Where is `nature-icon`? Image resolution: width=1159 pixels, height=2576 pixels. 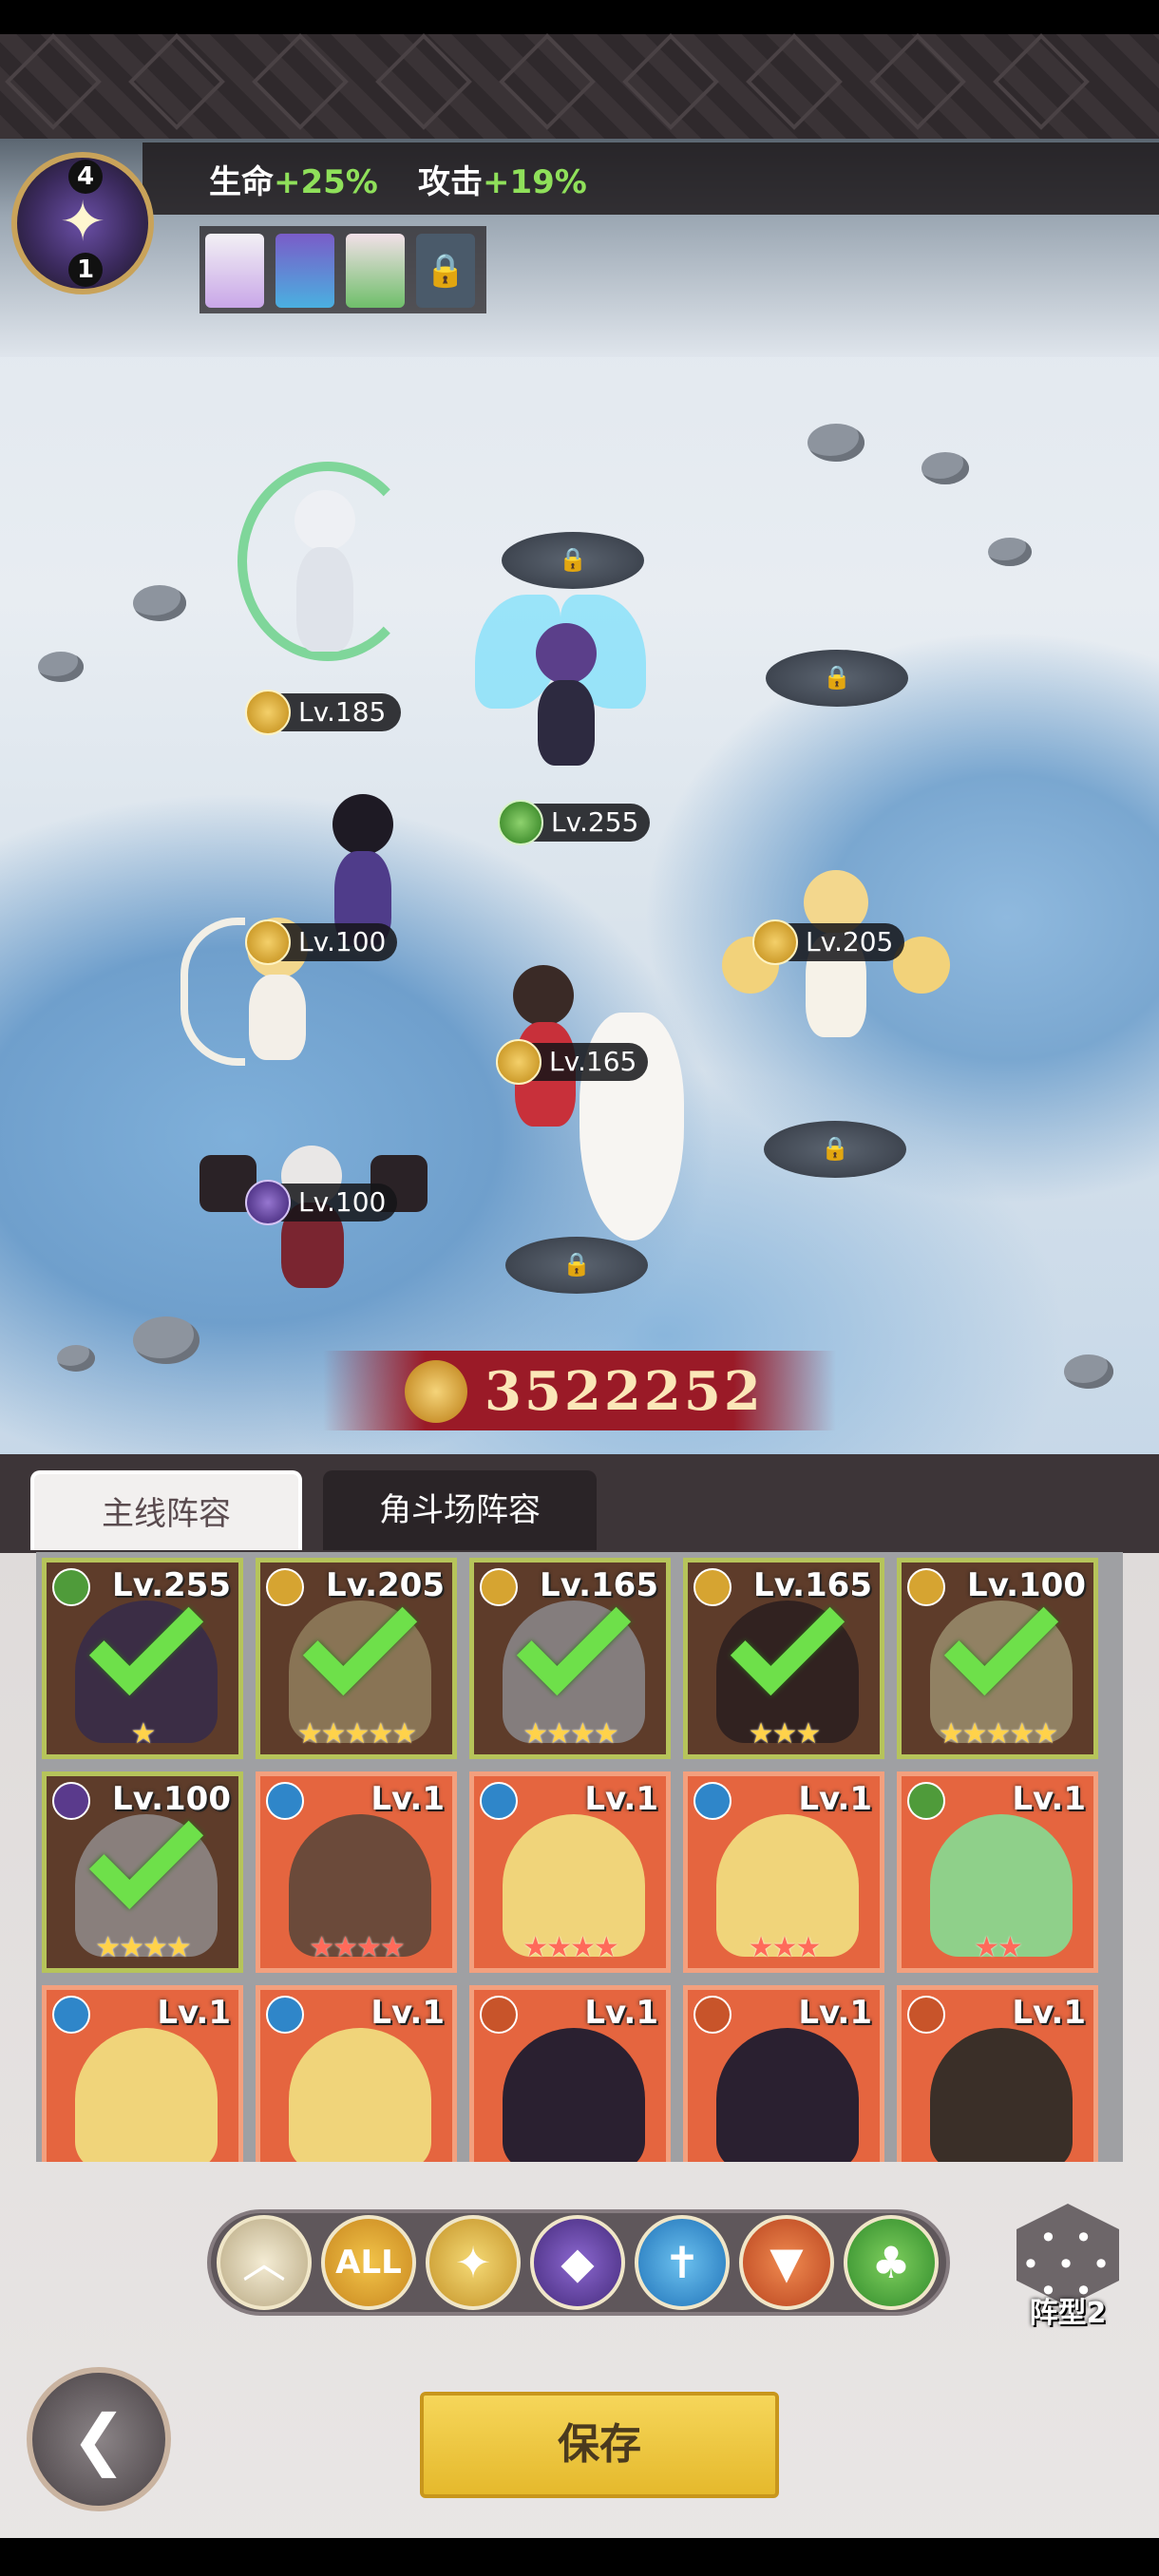
nature-icon is located at coordinates (520, 822).